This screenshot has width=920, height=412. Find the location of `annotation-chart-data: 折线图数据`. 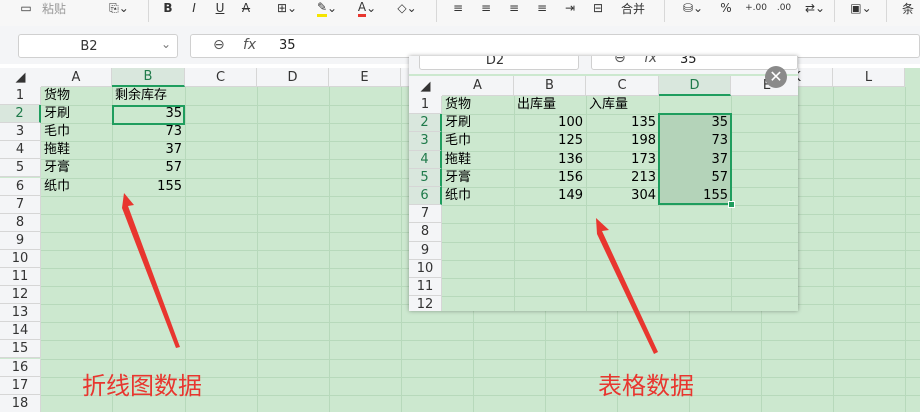

annotation-chart-data: 折线图数据 is located at coordinates (142, 386).